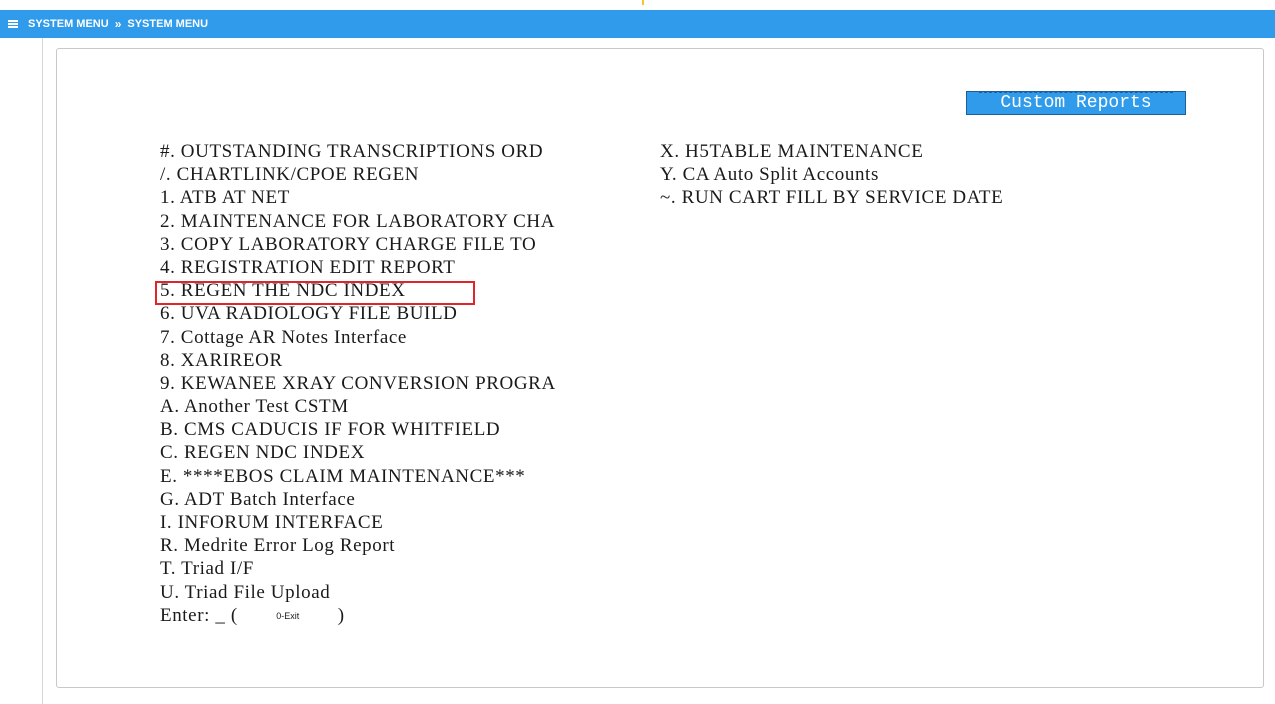  What do you see at coordinates (358, 615) in the screenshot?
I see `enter-prompt: Enter: _ ( 0-Exit)` at bounding box center [358, 615].